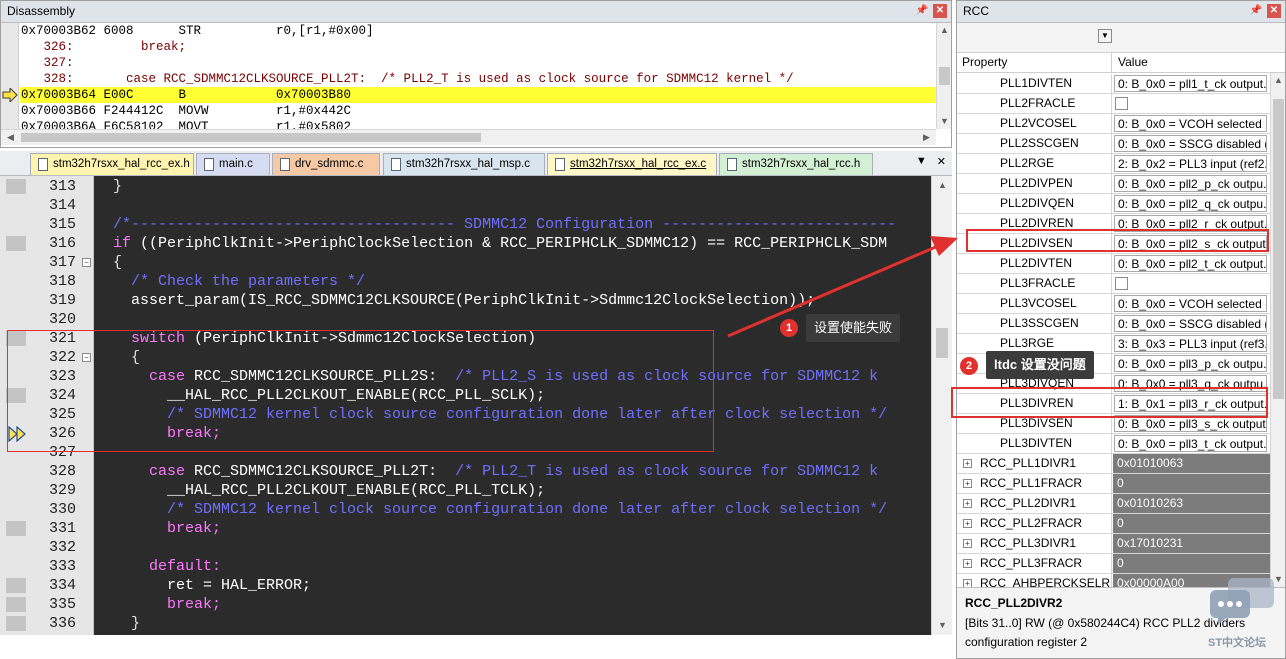 This screenshot has width=1286, height=659. Describe the element at coordinates (1237, 643) in the screenshot. I see `watermark-text: ST中文论坛` at that location.